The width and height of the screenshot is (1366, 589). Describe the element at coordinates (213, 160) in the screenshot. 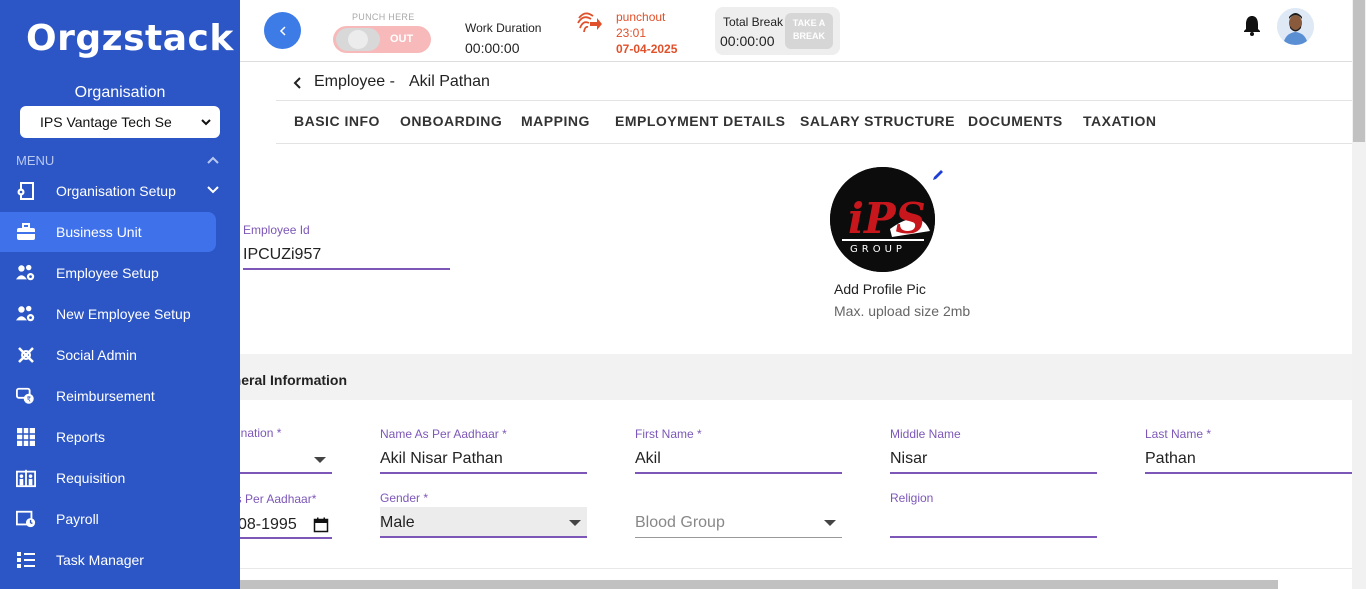

I see `chevron-up-icon` at that location.